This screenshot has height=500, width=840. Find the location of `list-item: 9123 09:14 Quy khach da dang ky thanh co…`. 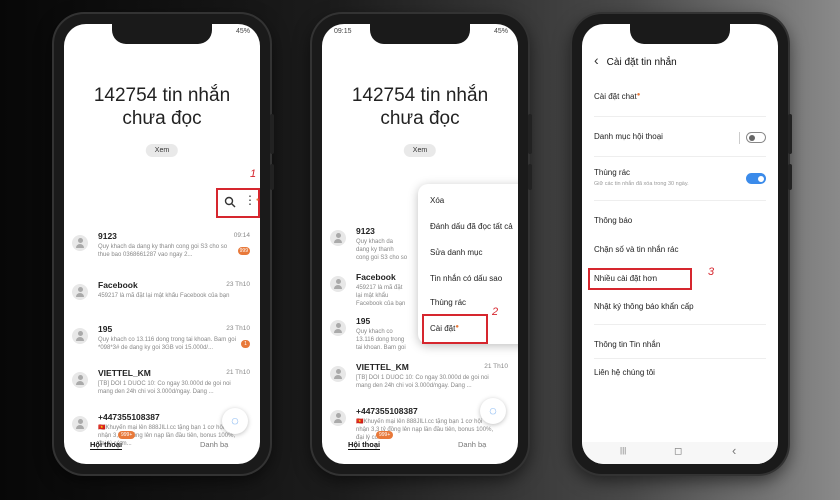

list-item: 9123 09:14 Quy khach da dang ky thanh co… is located at coordinates (162, 252).